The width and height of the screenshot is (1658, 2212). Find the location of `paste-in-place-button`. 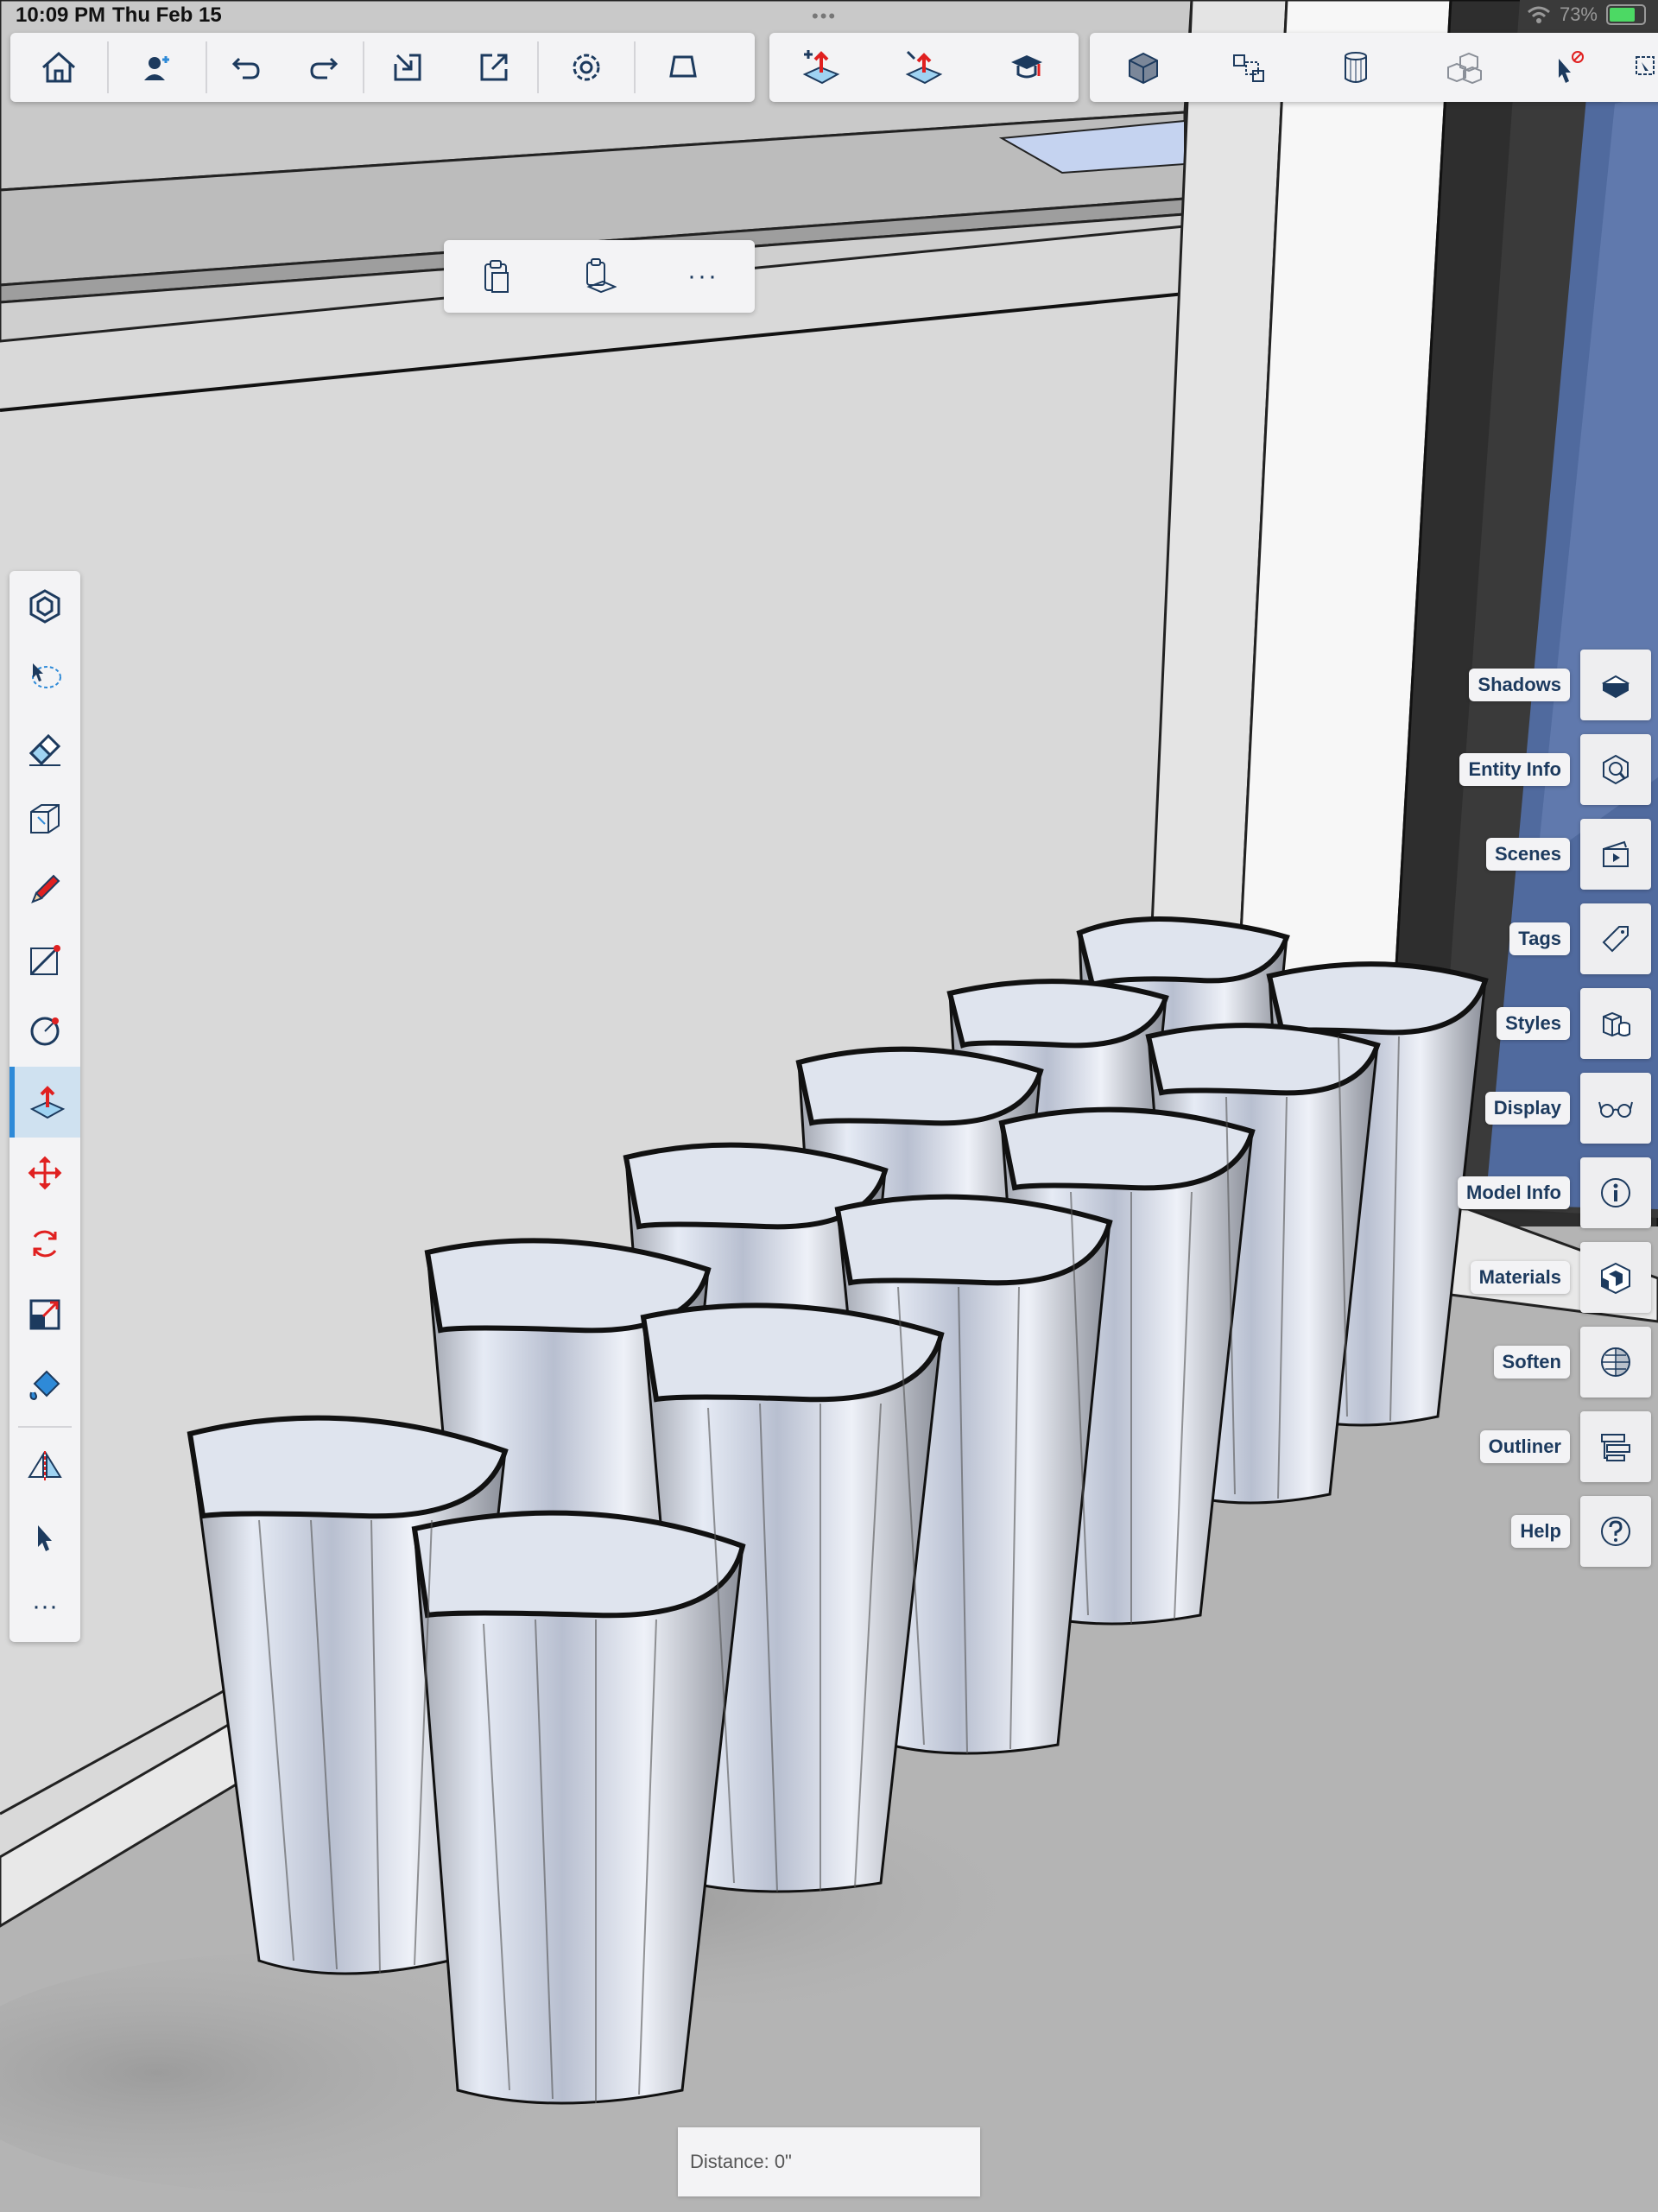

paste-in-place-button is located at coordinates (599, 276).